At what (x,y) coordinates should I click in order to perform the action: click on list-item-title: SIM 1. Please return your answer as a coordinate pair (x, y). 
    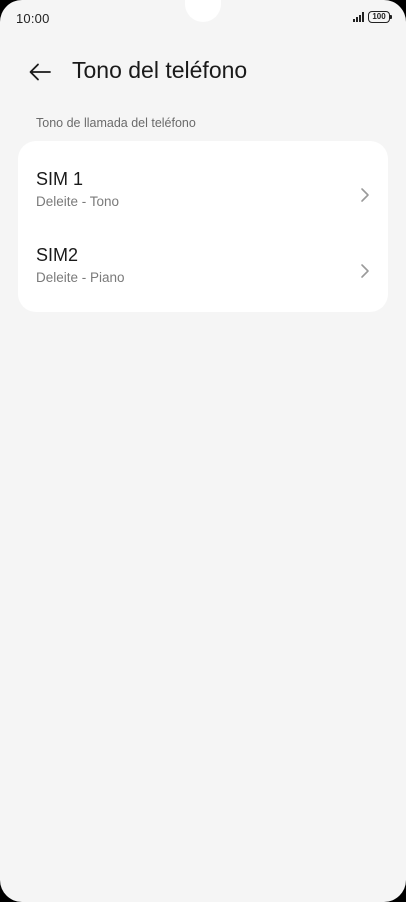
    Looking at the image, I should click on (60, 179).